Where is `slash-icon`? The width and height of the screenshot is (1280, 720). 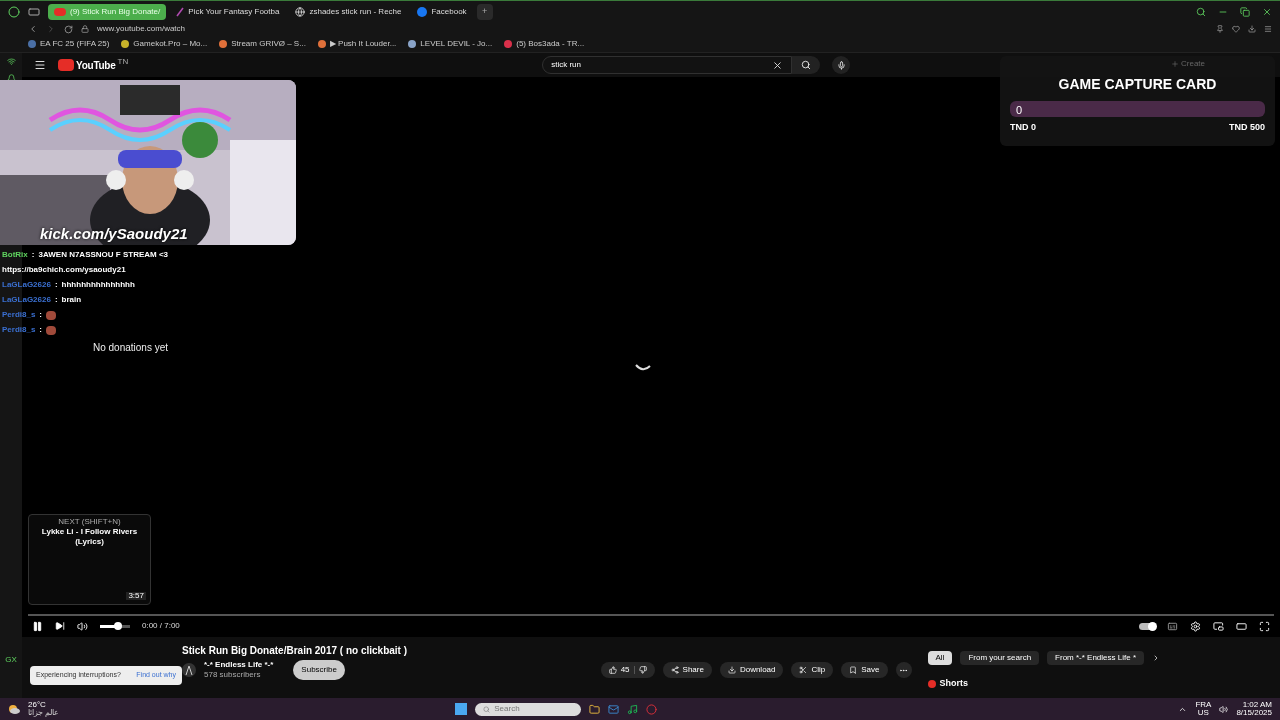
slash-icon is located at coordinates (180, 11).